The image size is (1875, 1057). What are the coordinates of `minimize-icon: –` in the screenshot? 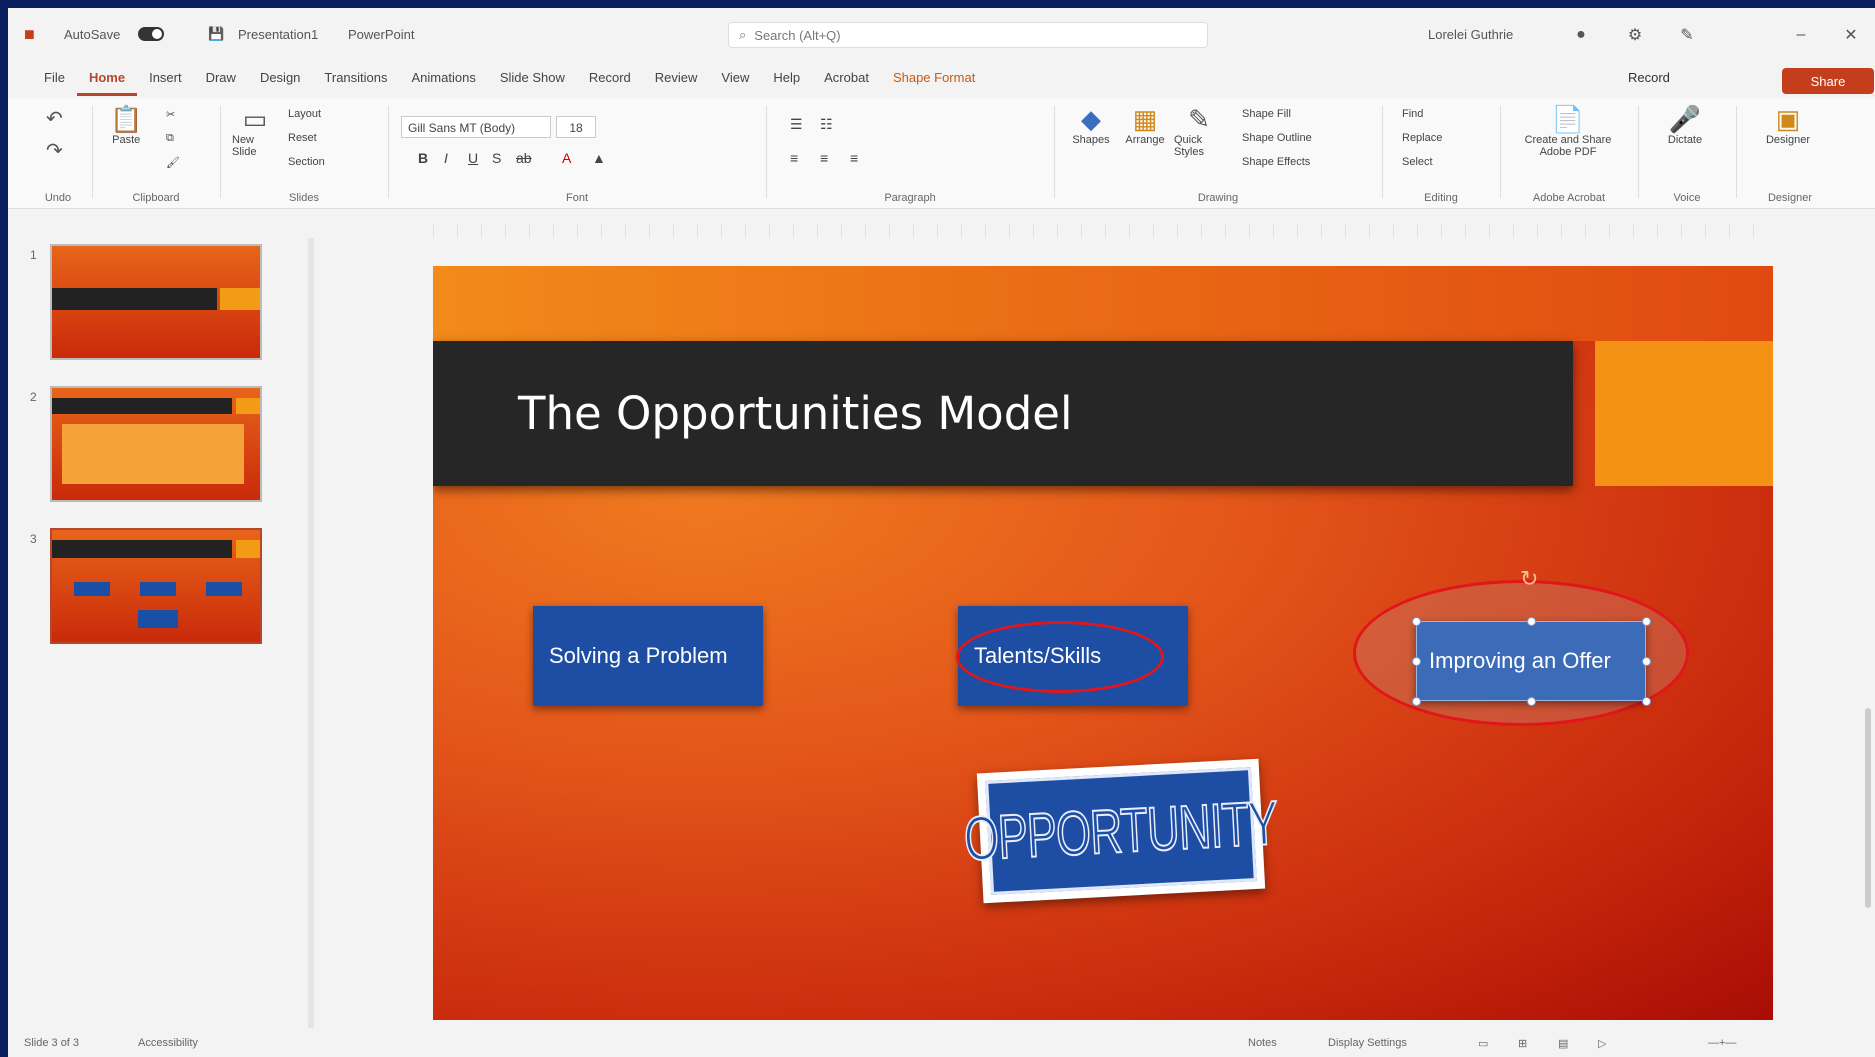 It's located at (1801, 35).